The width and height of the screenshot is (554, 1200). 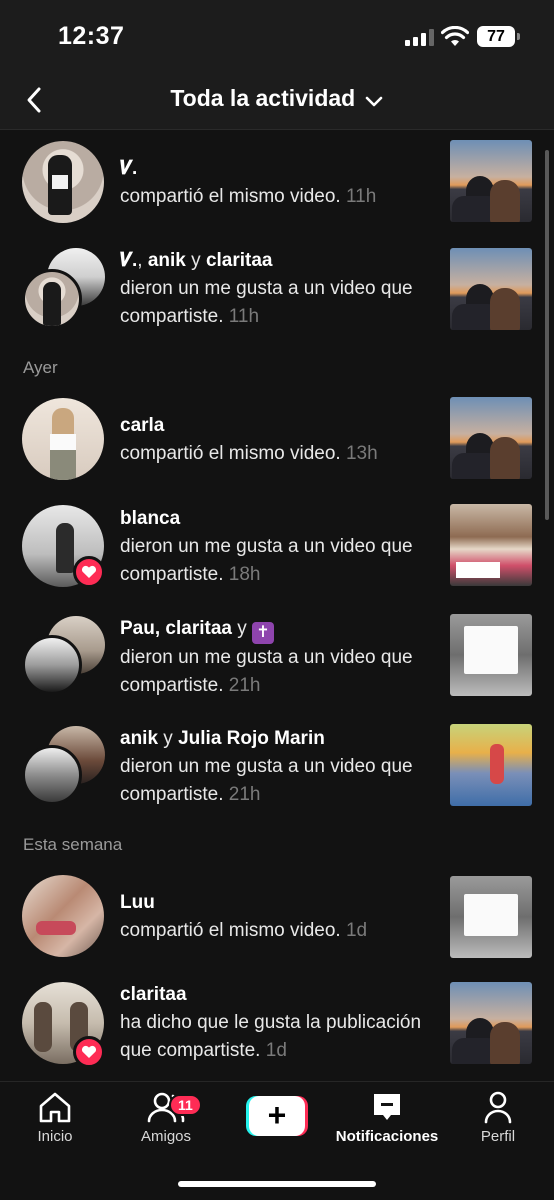 What do you see at coordinates (373, 101) in the screenshot?
I see `chevron-down-icon` at bounding box center [373, 101].